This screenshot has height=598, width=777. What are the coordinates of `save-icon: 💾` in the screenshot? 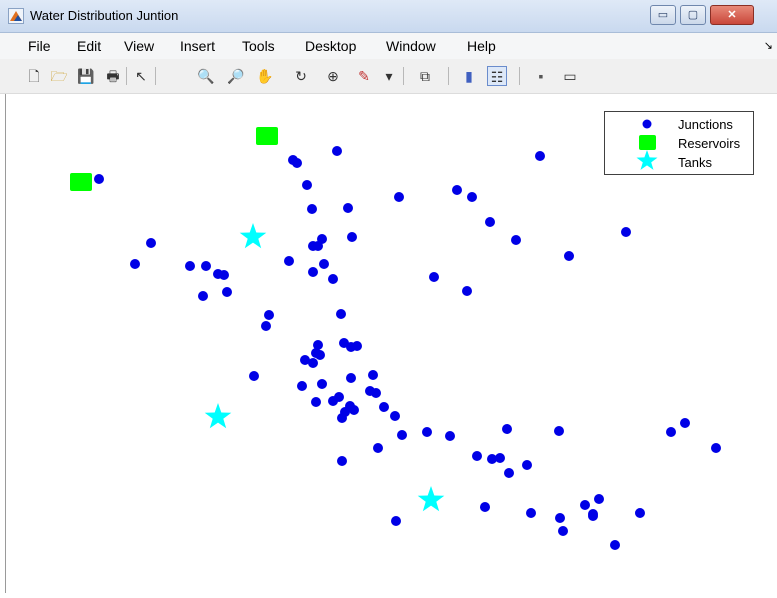 It's located at (86, 76).